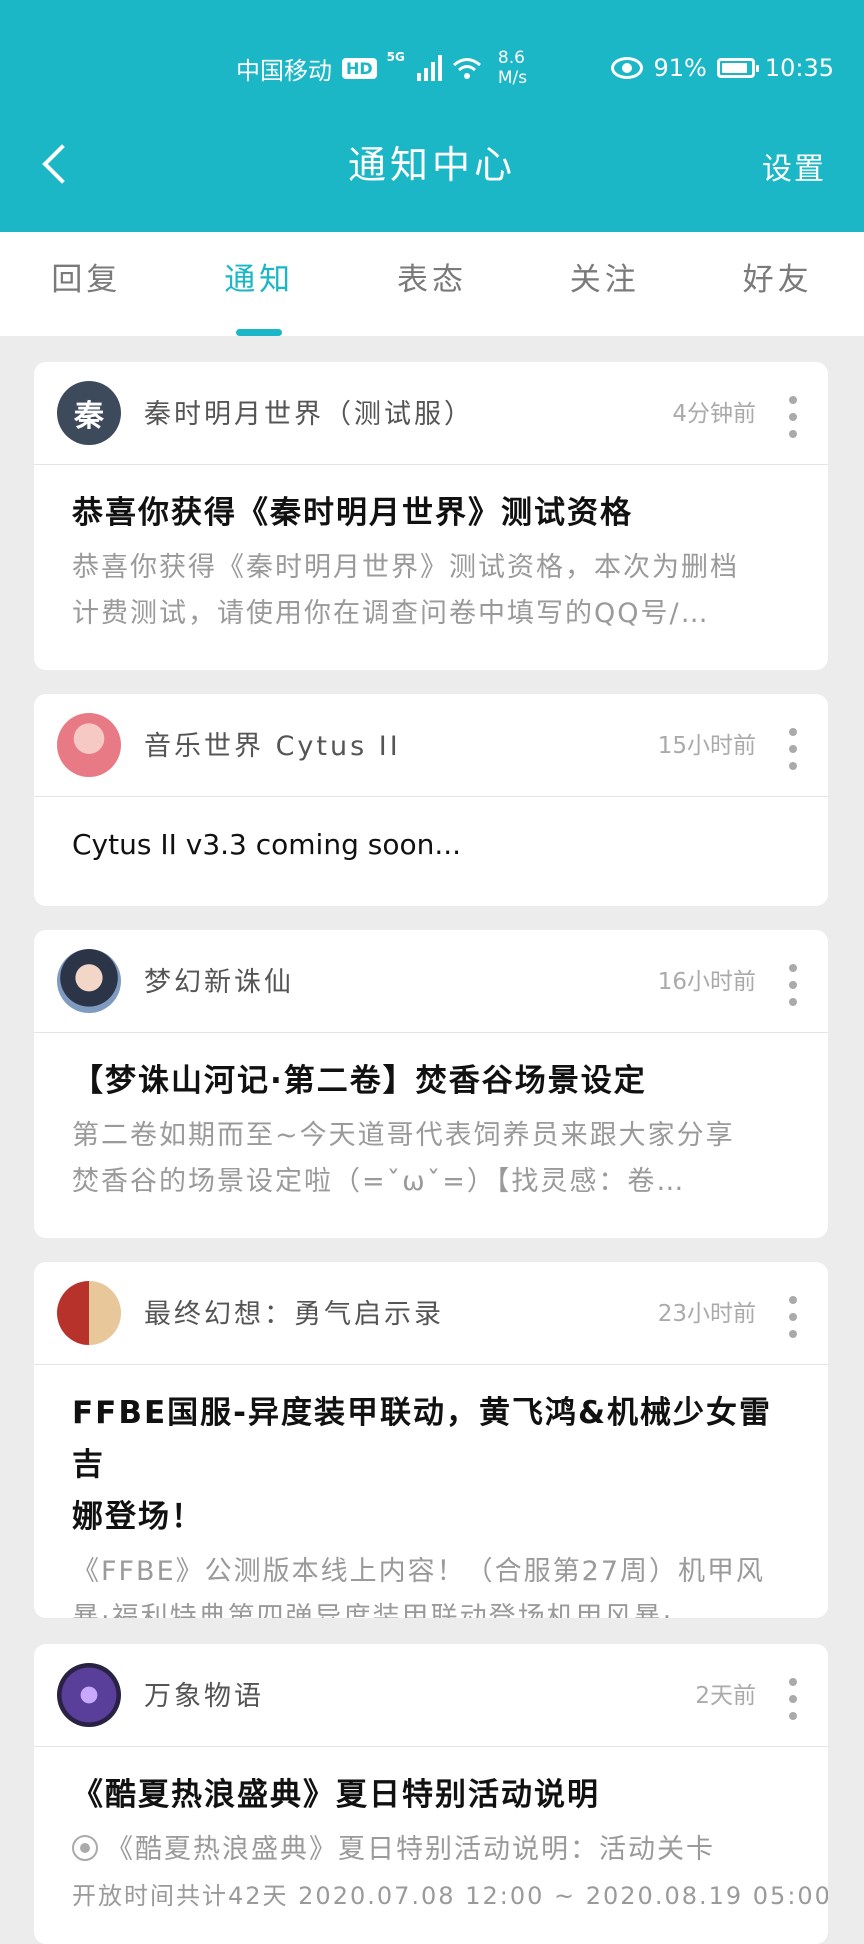  I want to click on speed-unit: M/s, so click(512, 78).